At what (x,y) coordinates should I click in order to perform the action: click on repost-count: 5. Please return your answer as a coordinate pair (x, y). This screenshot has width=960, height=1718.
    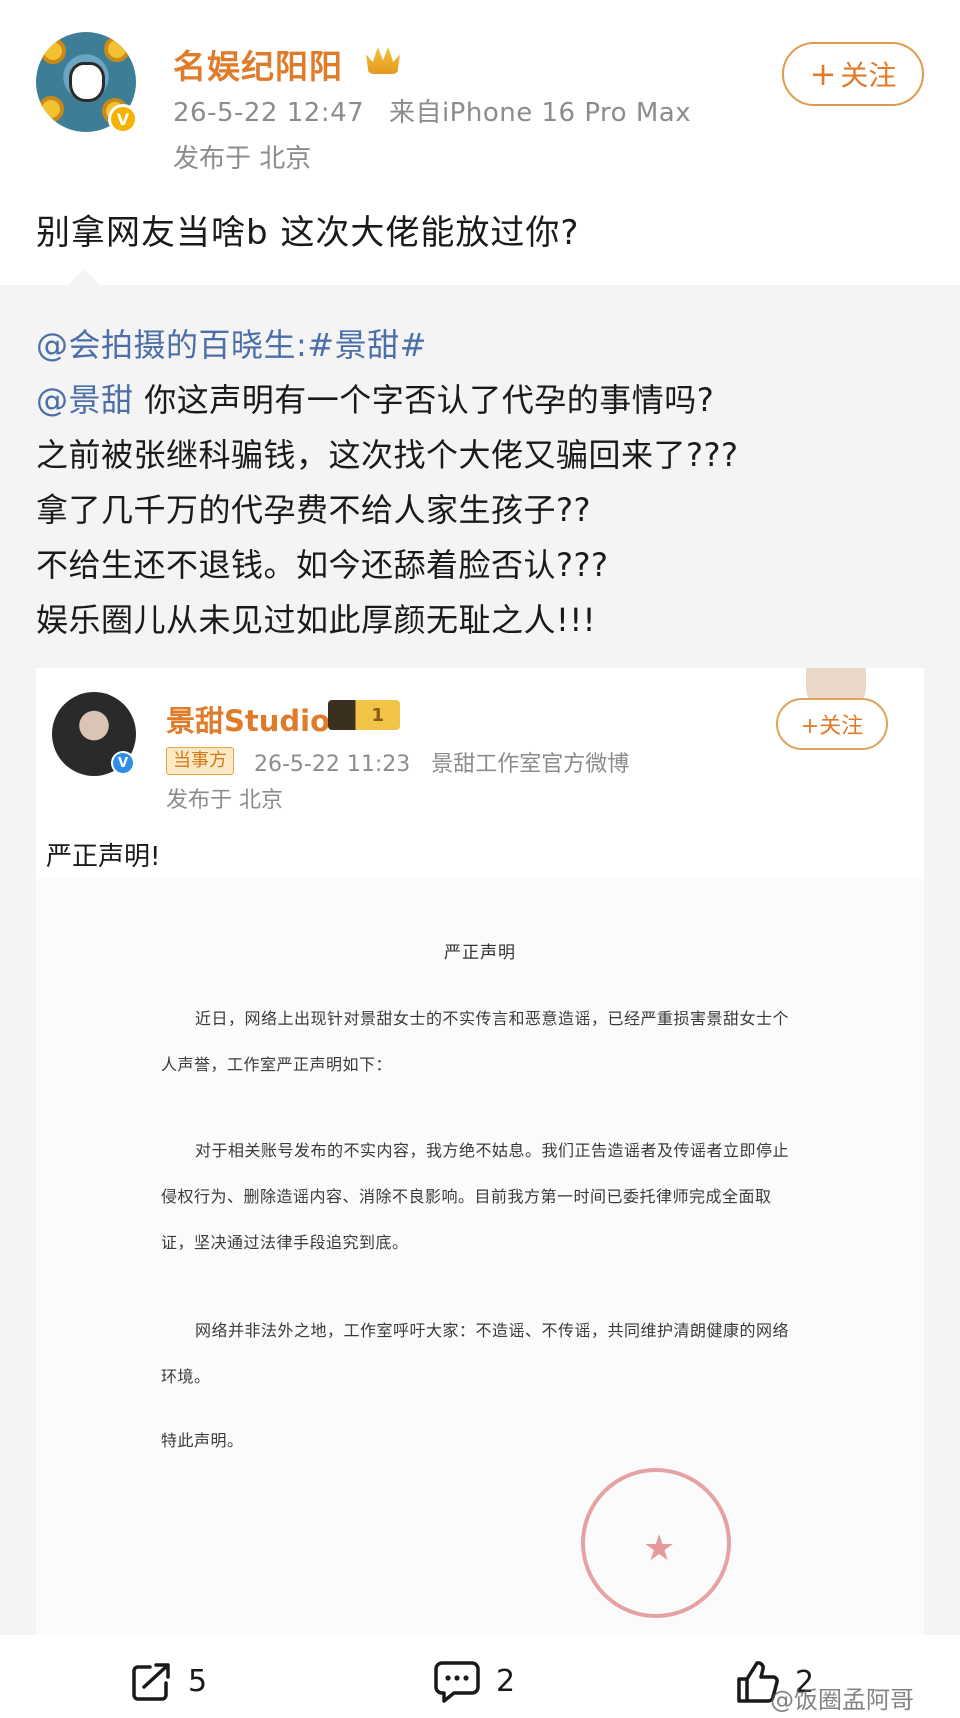
    Looking at the image, I should click on (198, 1681).